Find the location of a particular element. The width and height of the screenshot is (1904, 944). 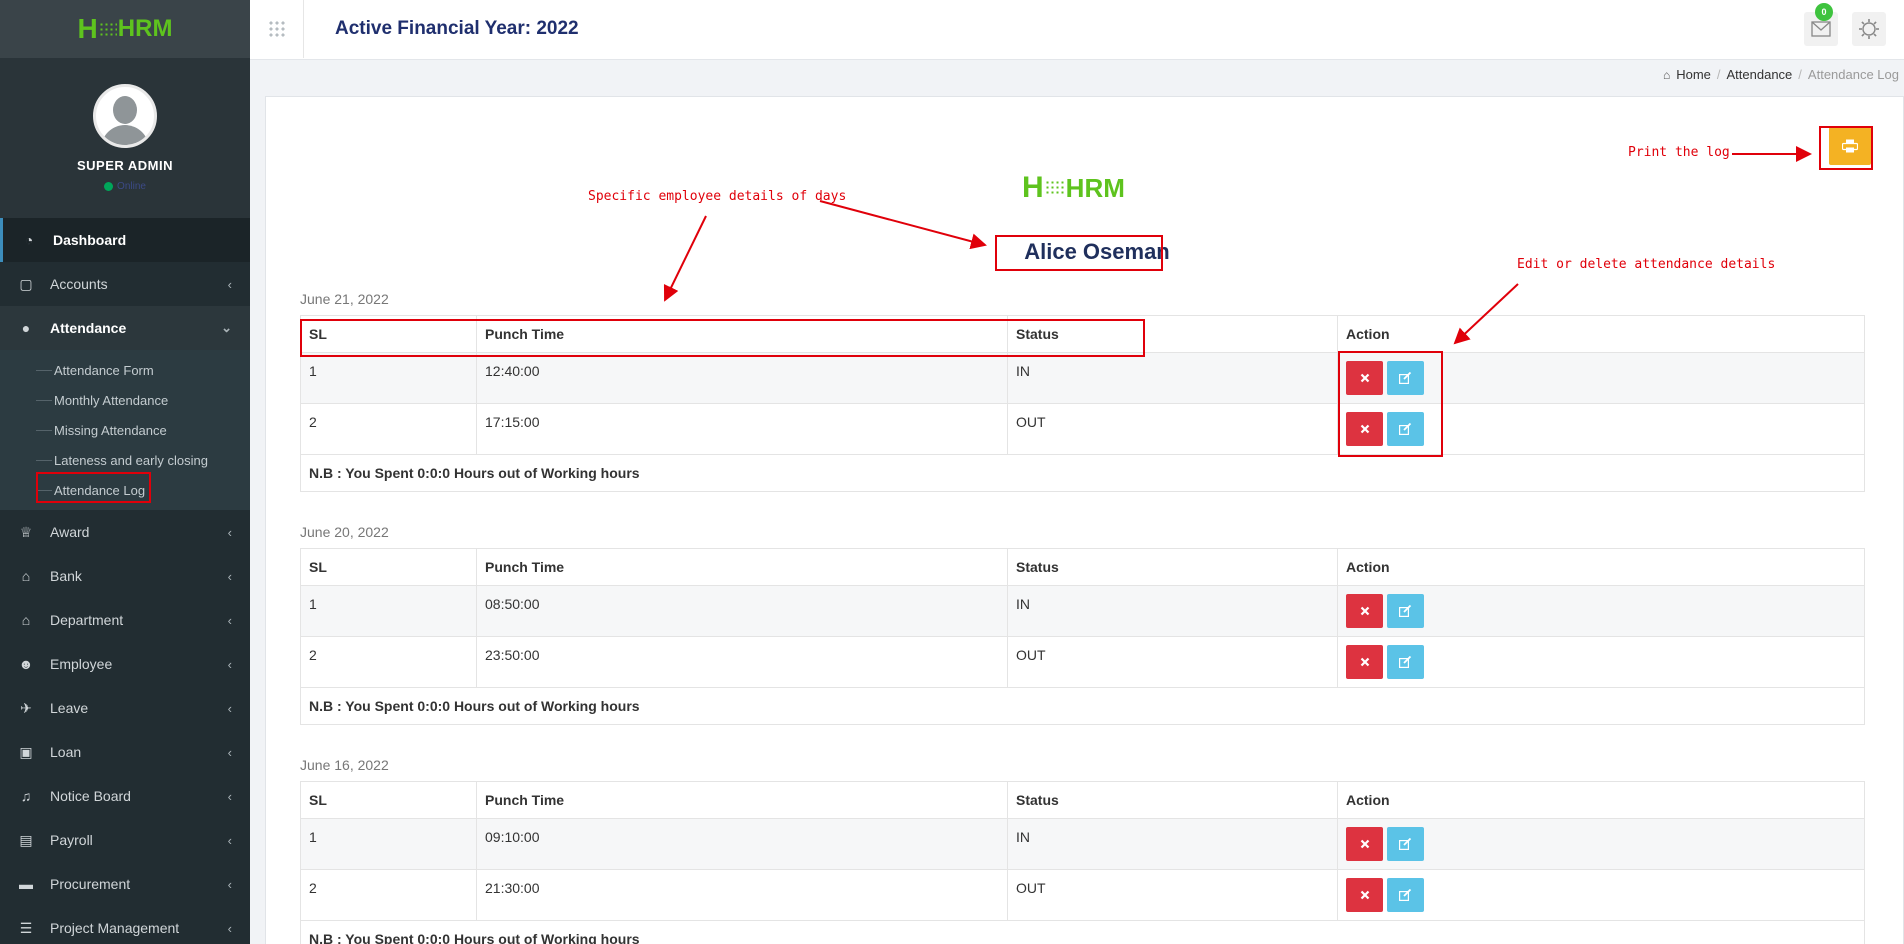

apps-grid-button is located at coordinates (277, 29).